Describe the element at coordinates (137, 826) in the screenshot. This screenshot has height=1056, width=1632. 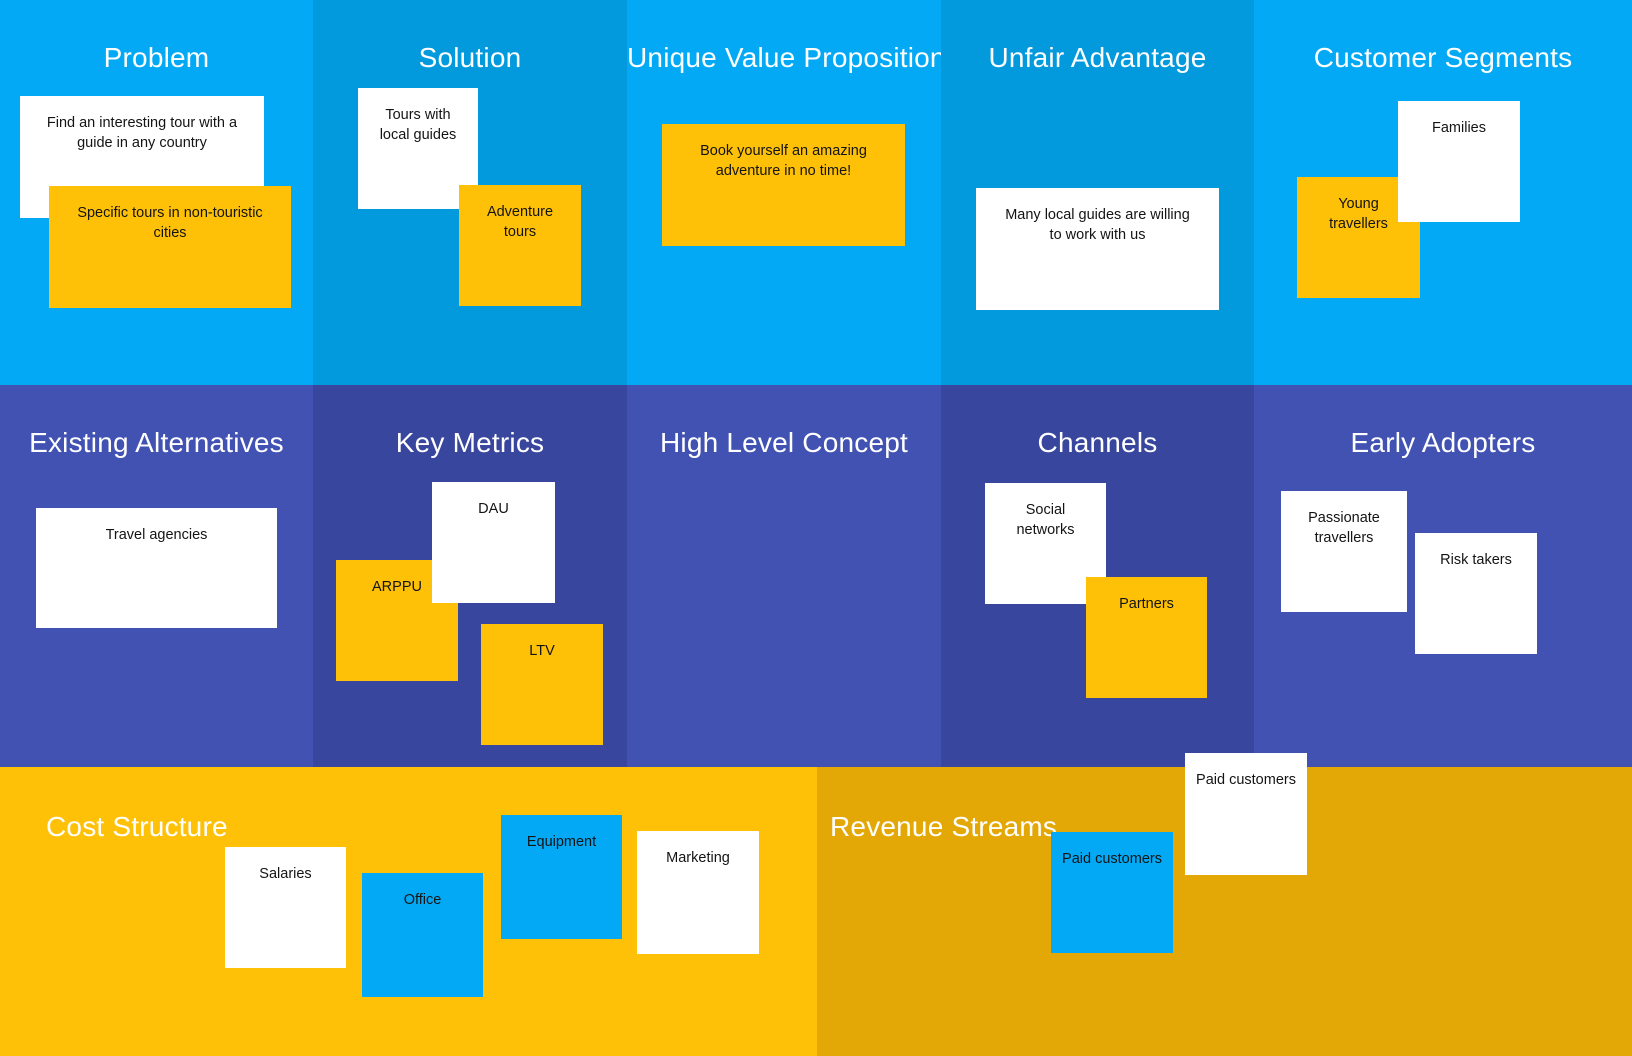
I see `panel-title-cost-structure: Cost Structure` at that location.